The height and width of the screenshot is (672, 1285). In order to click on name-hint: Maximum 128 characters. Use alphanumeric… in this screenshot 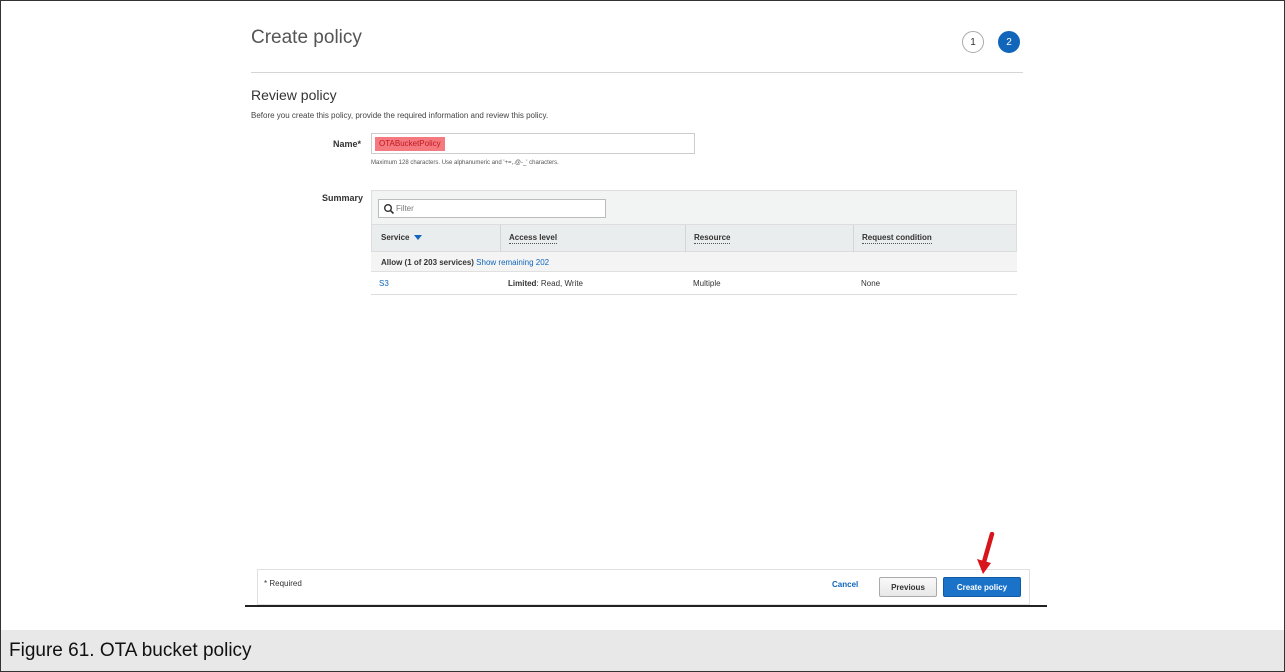, I will do `click(465, 163)`.